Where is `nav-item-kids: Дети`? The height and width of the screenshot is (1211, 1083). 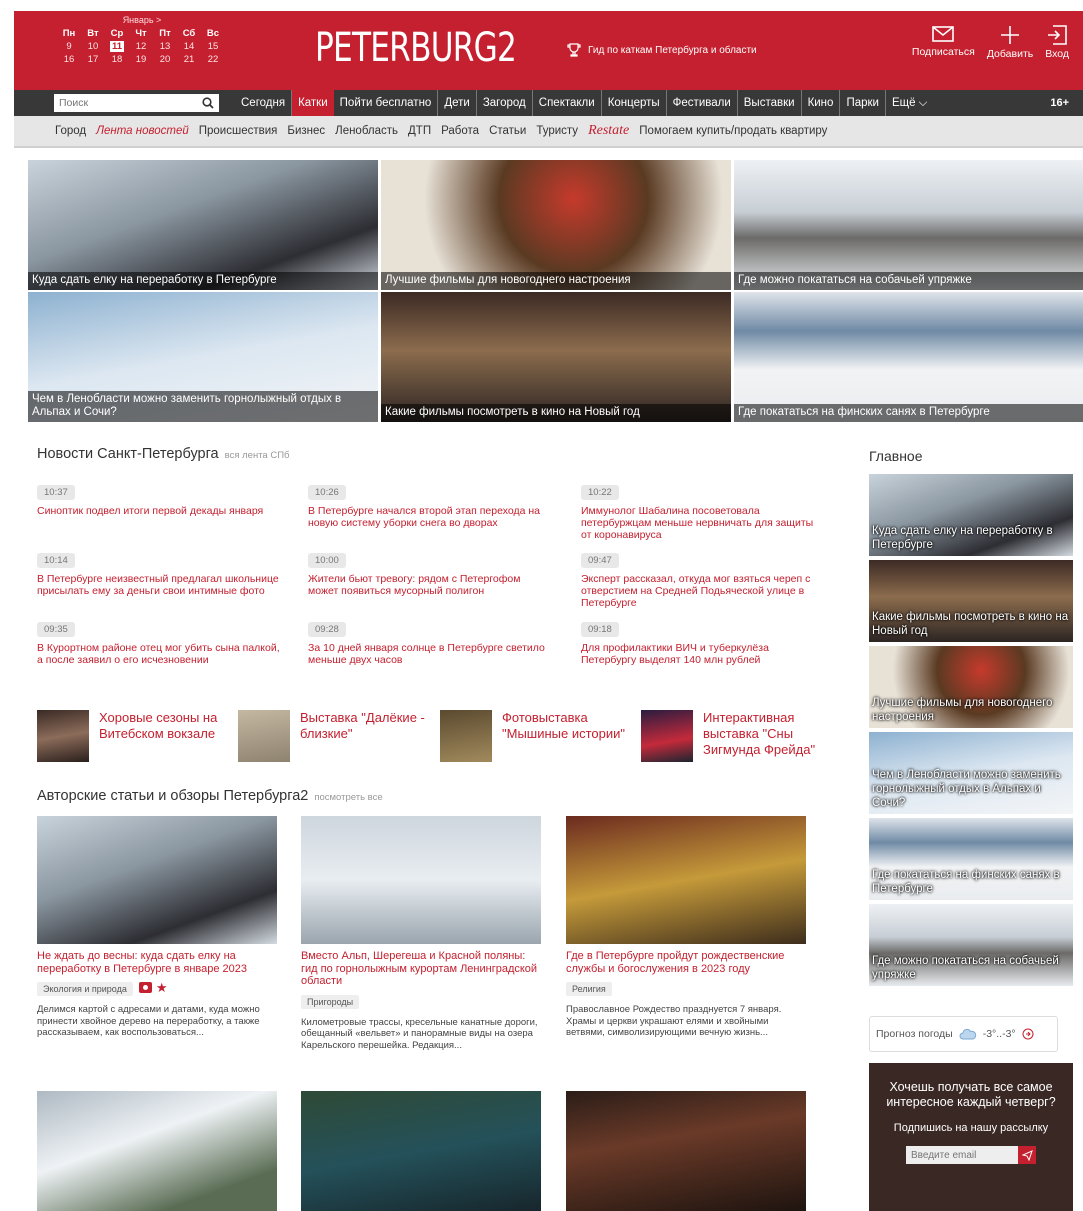
nav-item-kids: Дети is located at coordinates (457, 103).